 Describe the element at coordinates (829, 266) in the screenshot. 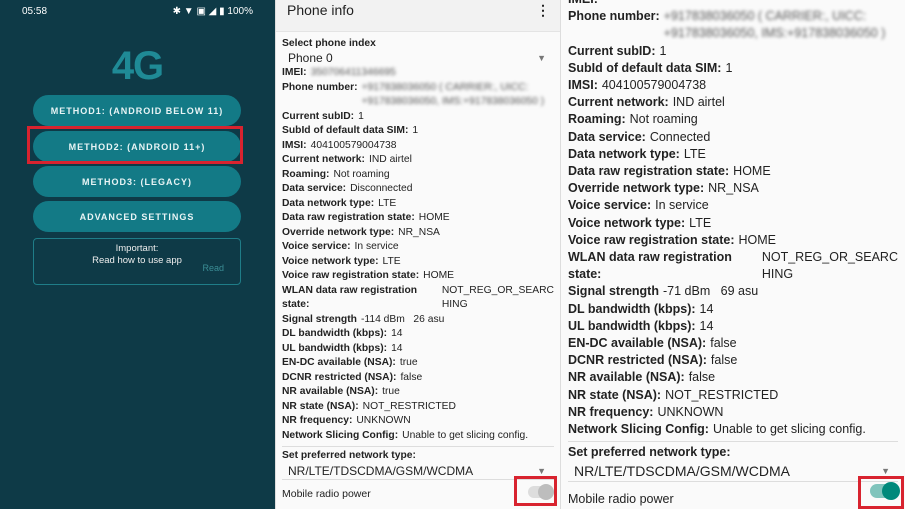

I see `info-value: NOT_REG_OR_SEARC HING` at that location.